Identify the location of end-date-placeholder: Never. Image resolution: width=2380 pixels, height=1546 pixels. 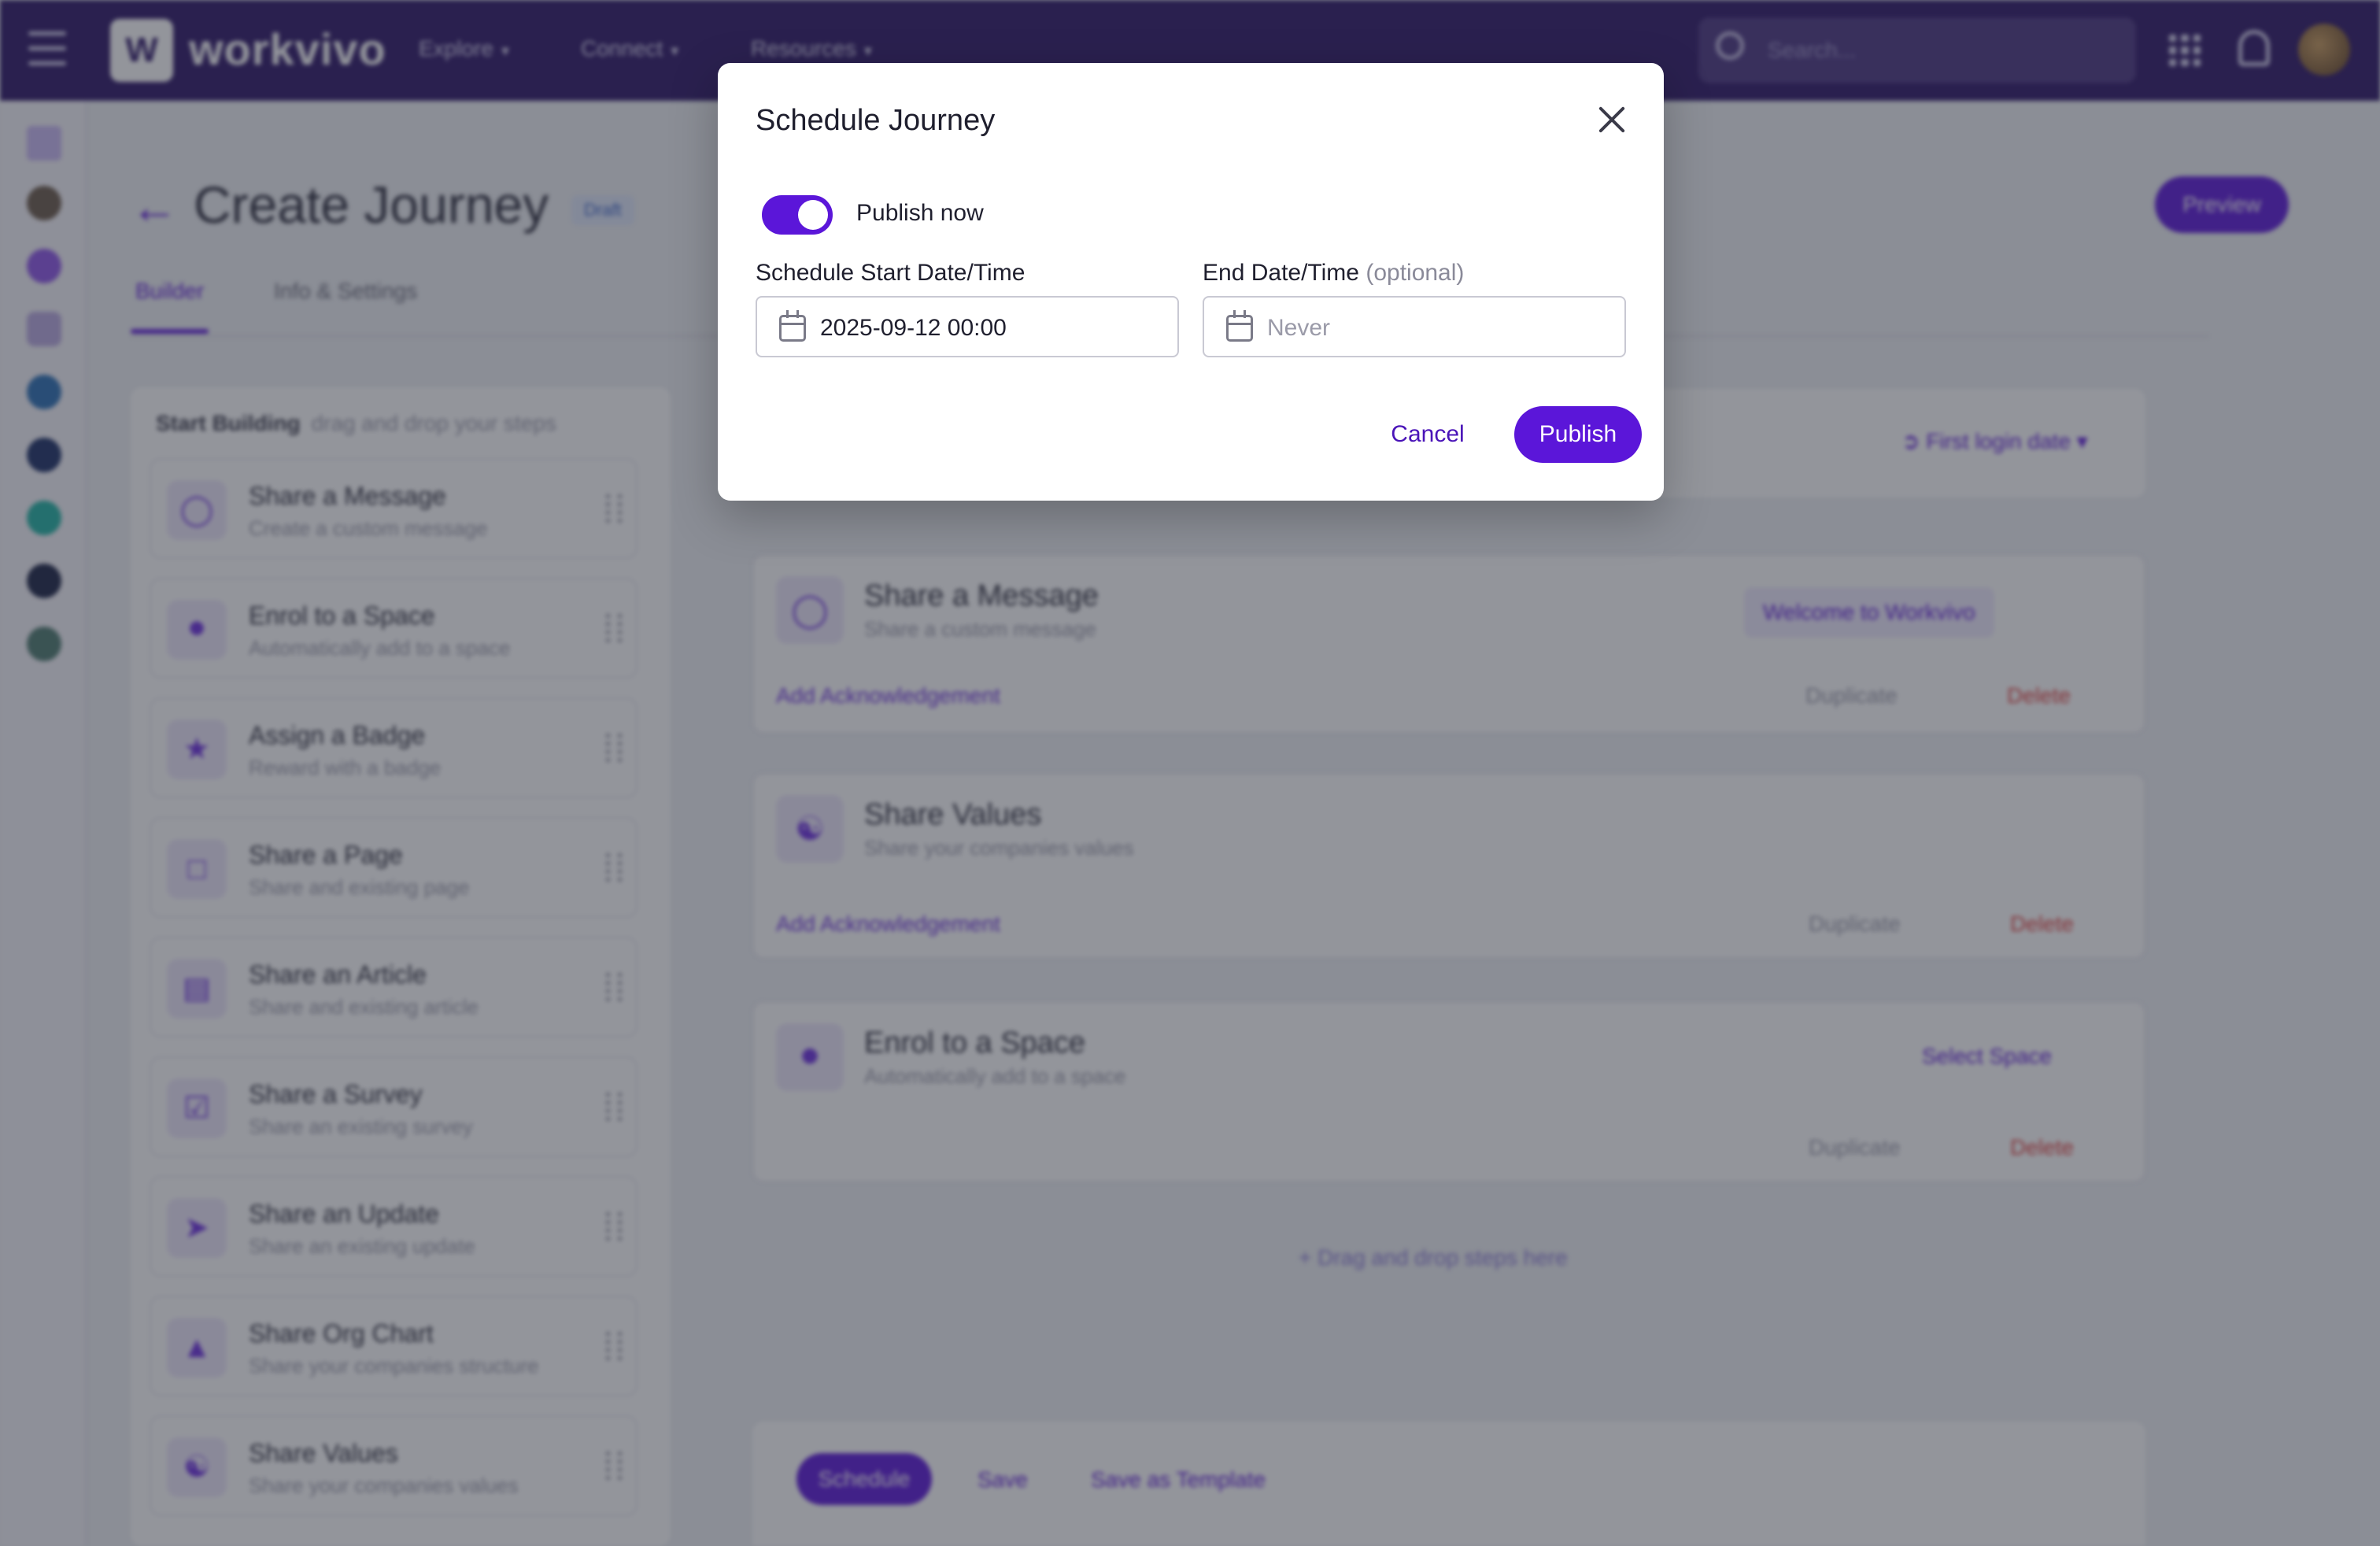
(1299, 328).